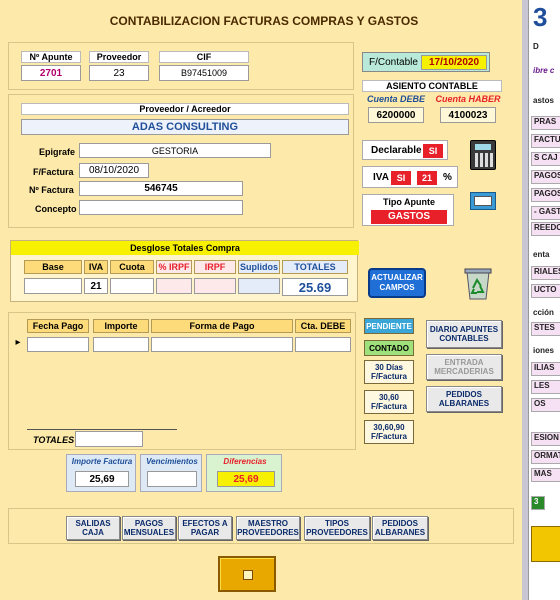 This screenshot has height=600, width=560. Describe the element at coordinates (545, 229) in the screenshot. I see `bg-item: REEDO` at that location.